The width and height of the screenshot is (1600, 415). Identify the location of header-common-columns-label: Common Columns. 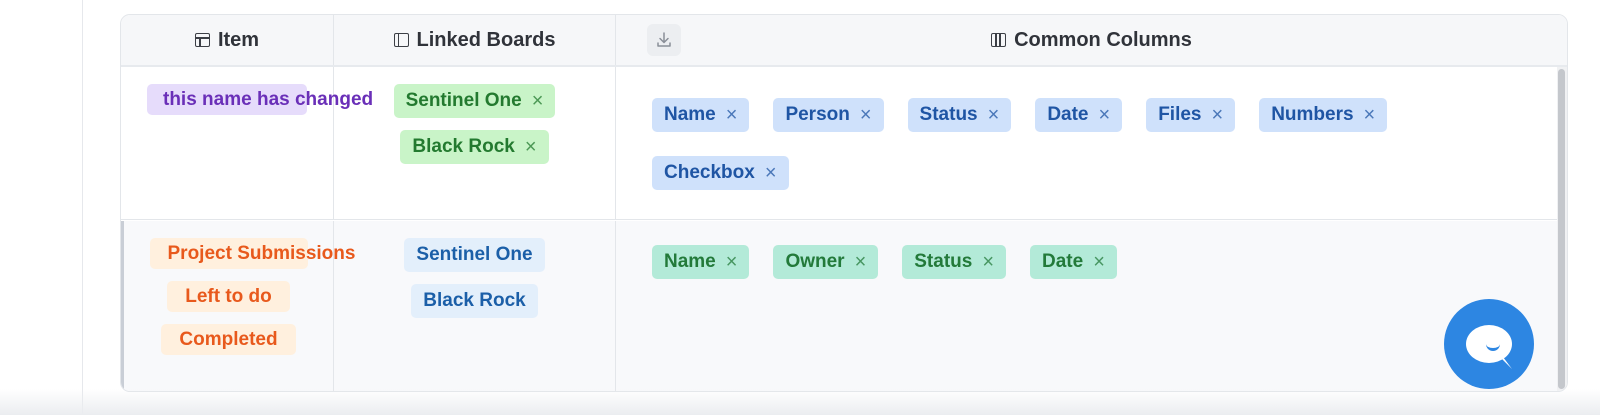
(1103, 39).